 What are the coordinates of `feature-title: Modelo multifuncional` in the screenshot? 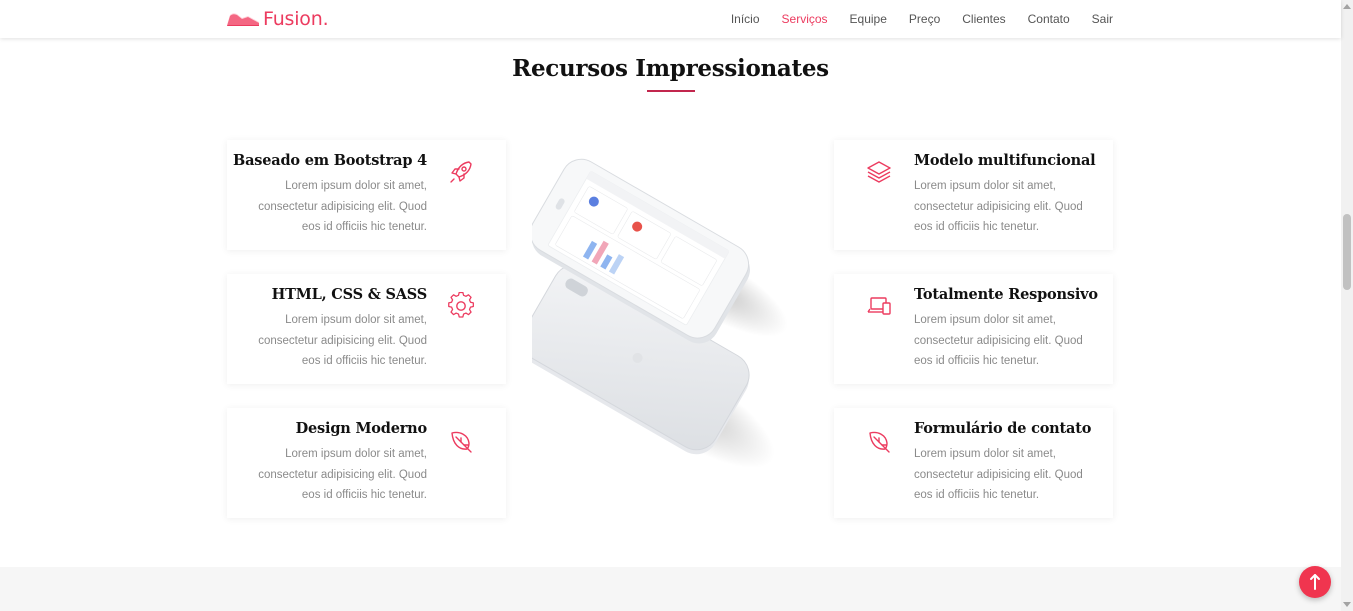 It's located at (1005, 160).